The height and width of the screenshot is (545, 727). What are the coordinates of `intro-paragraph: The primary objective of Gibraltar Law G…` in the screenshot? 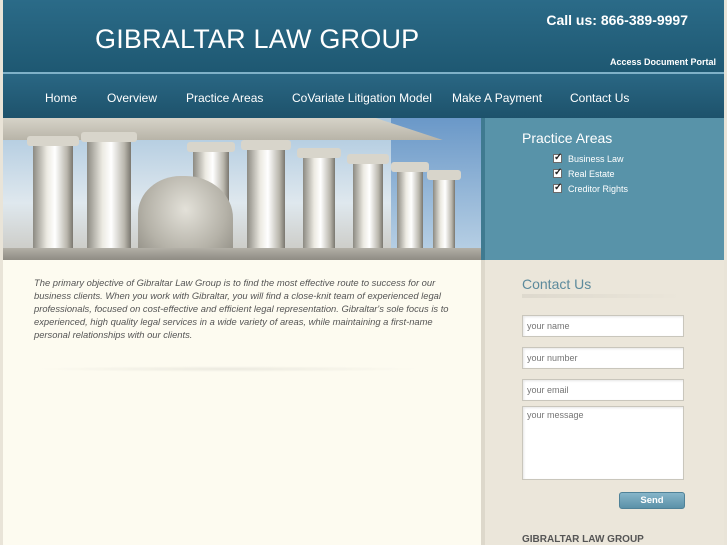 It's located at (241, 308).